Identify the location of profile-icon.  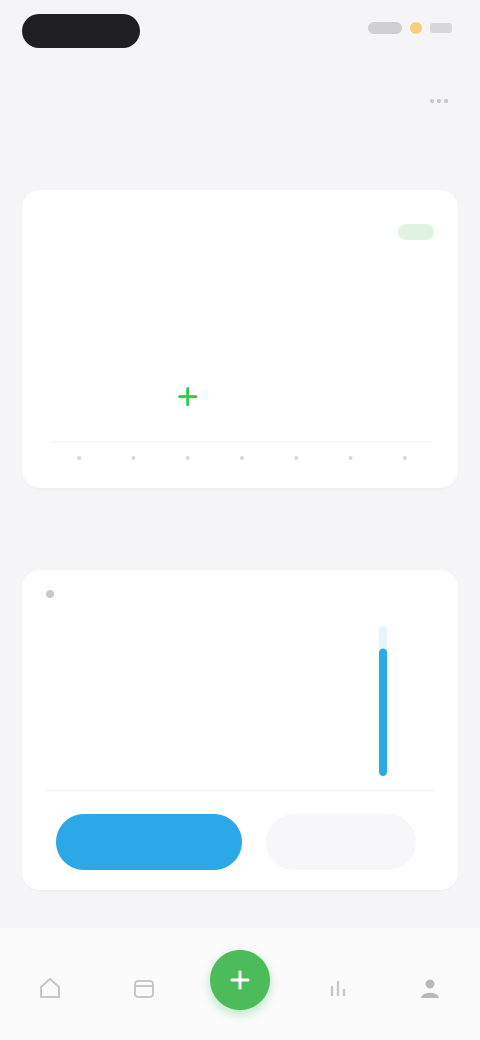
(430, 988).